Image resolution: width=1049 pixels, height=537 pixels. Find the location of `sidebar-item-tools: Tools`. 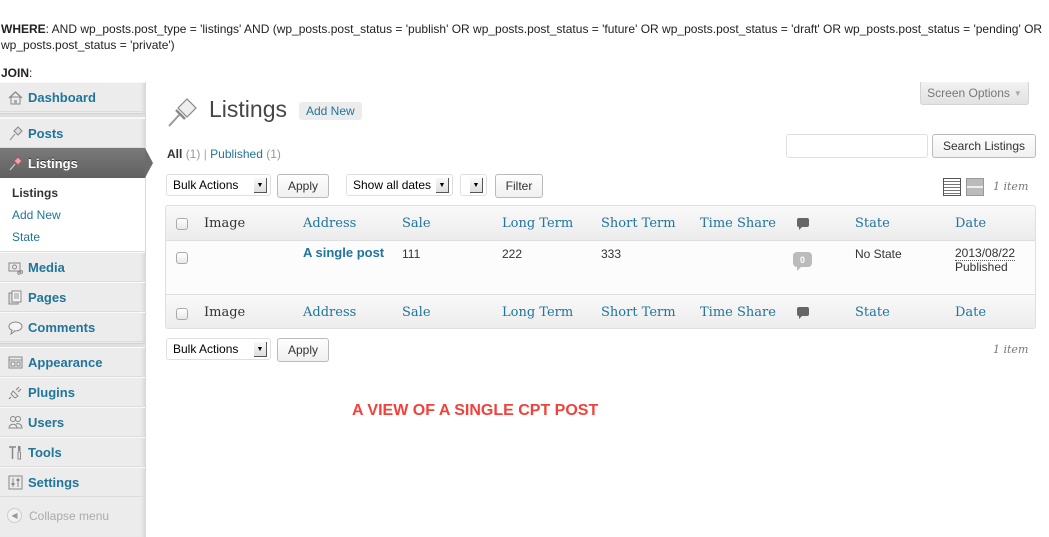

sidebar-item-tools: Tools is located at coordinates (72, 452).